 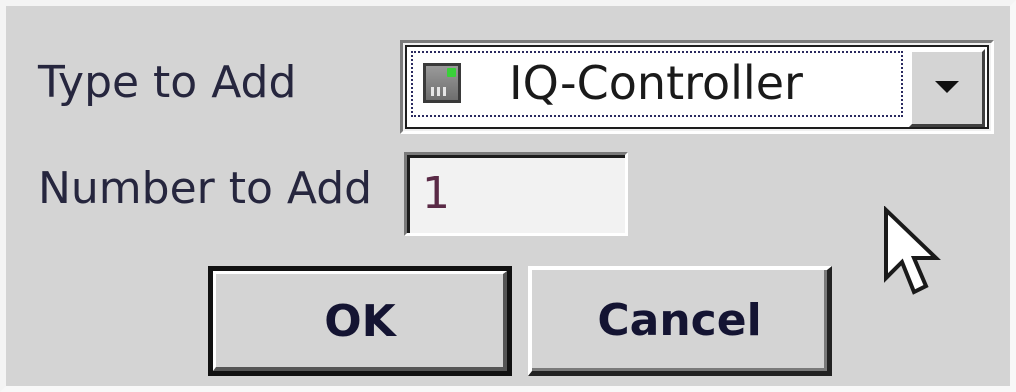 I want to click on type-select: IQ-Controller, so click(x=697, y=87).